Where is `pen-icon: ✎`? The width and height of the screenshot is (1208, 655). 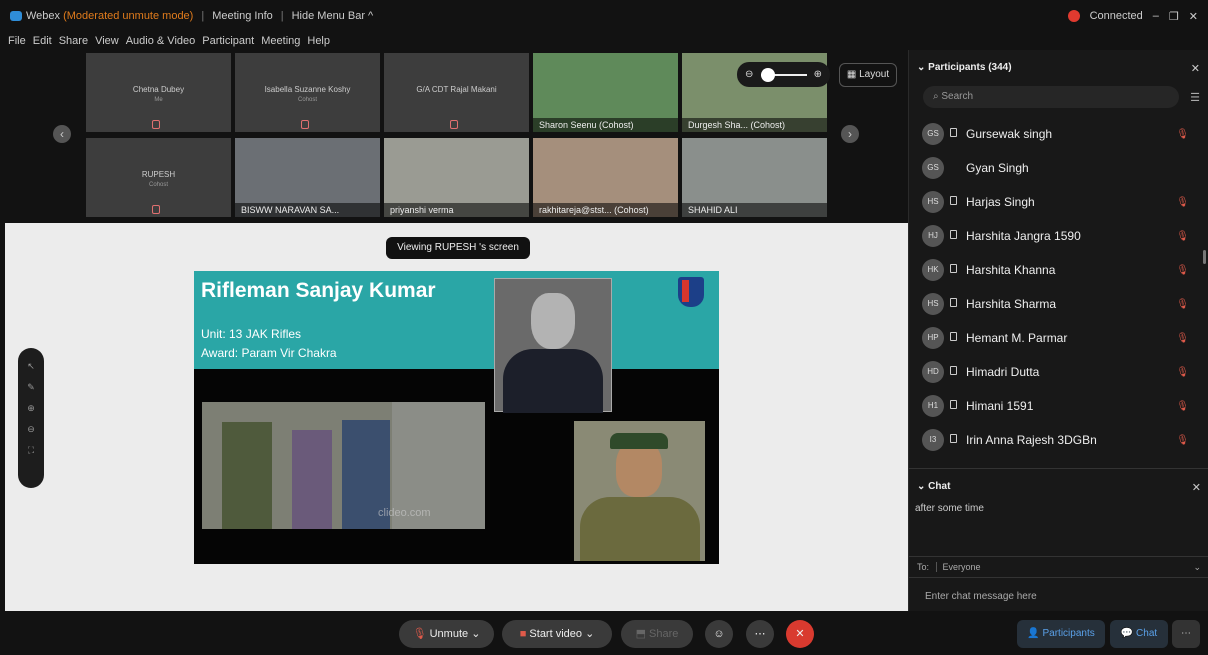 pen-icon: ✎ is located at coordinates (31, 387).